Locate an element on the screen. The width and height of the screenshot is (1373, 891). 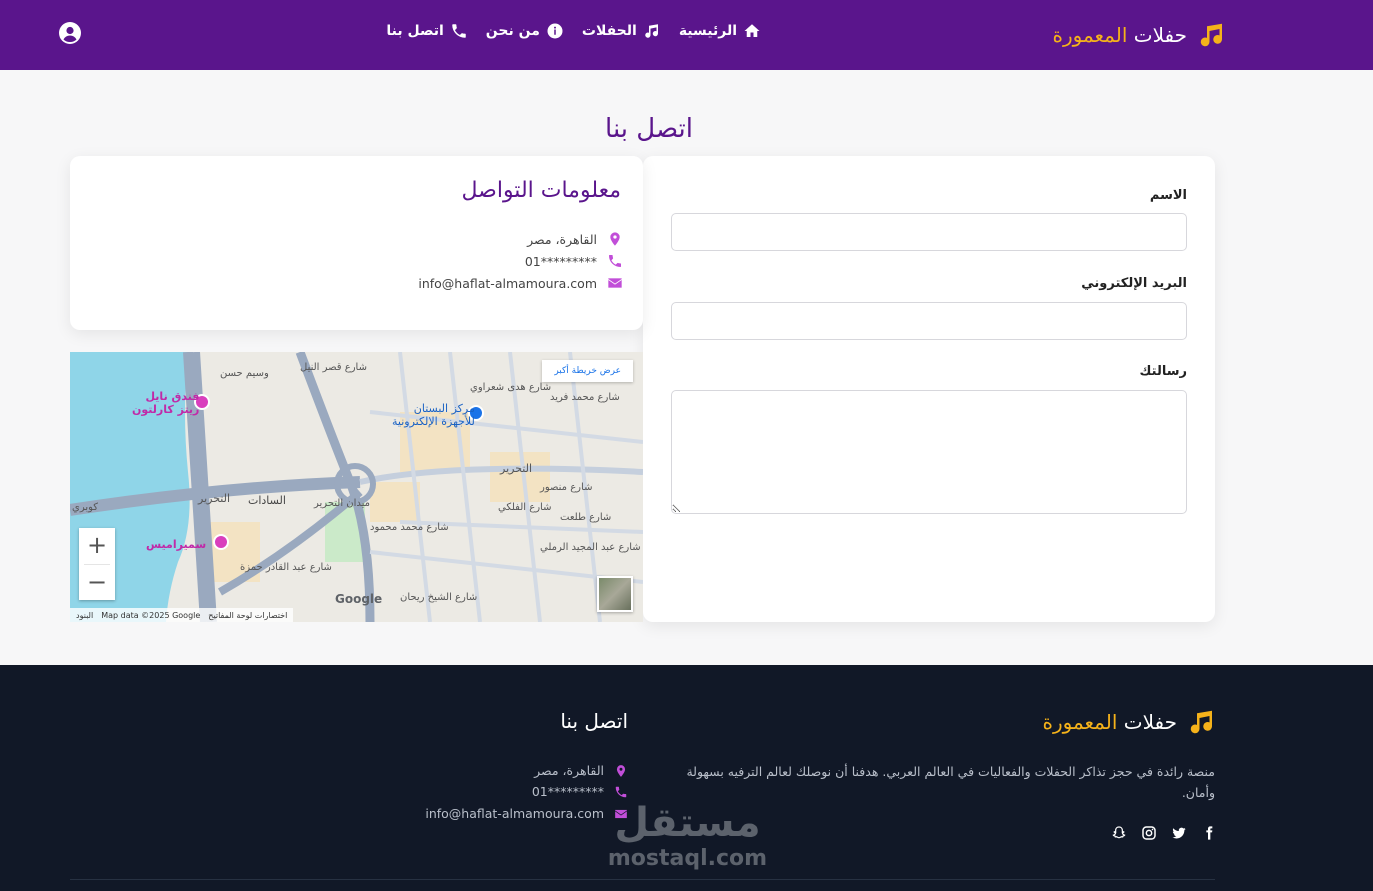
footer-contact-title: اتصل بنا is located at coordinates (594, 721).